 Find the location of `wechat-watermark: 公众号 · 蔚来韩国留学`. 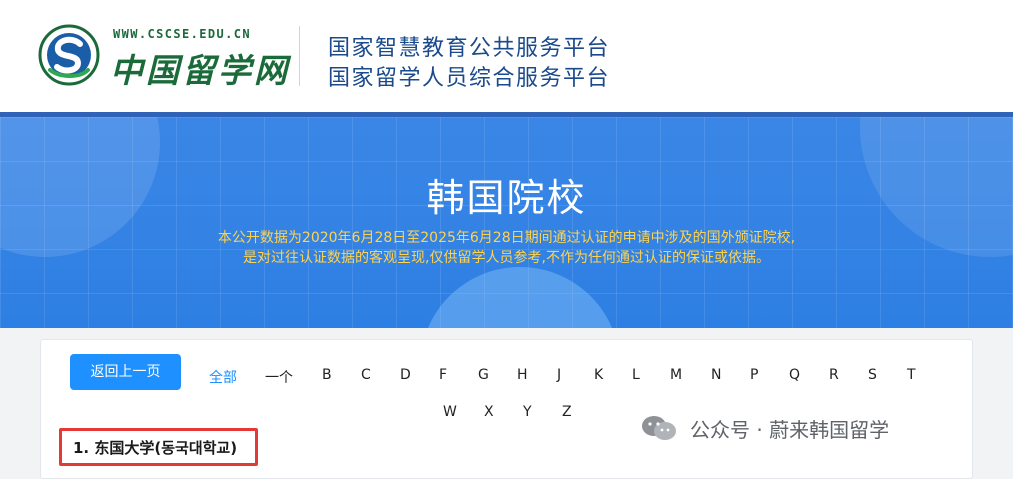

wechat-watermark: 公众号 · 蔚来韩国留学 is located at coordinates (764, 428).